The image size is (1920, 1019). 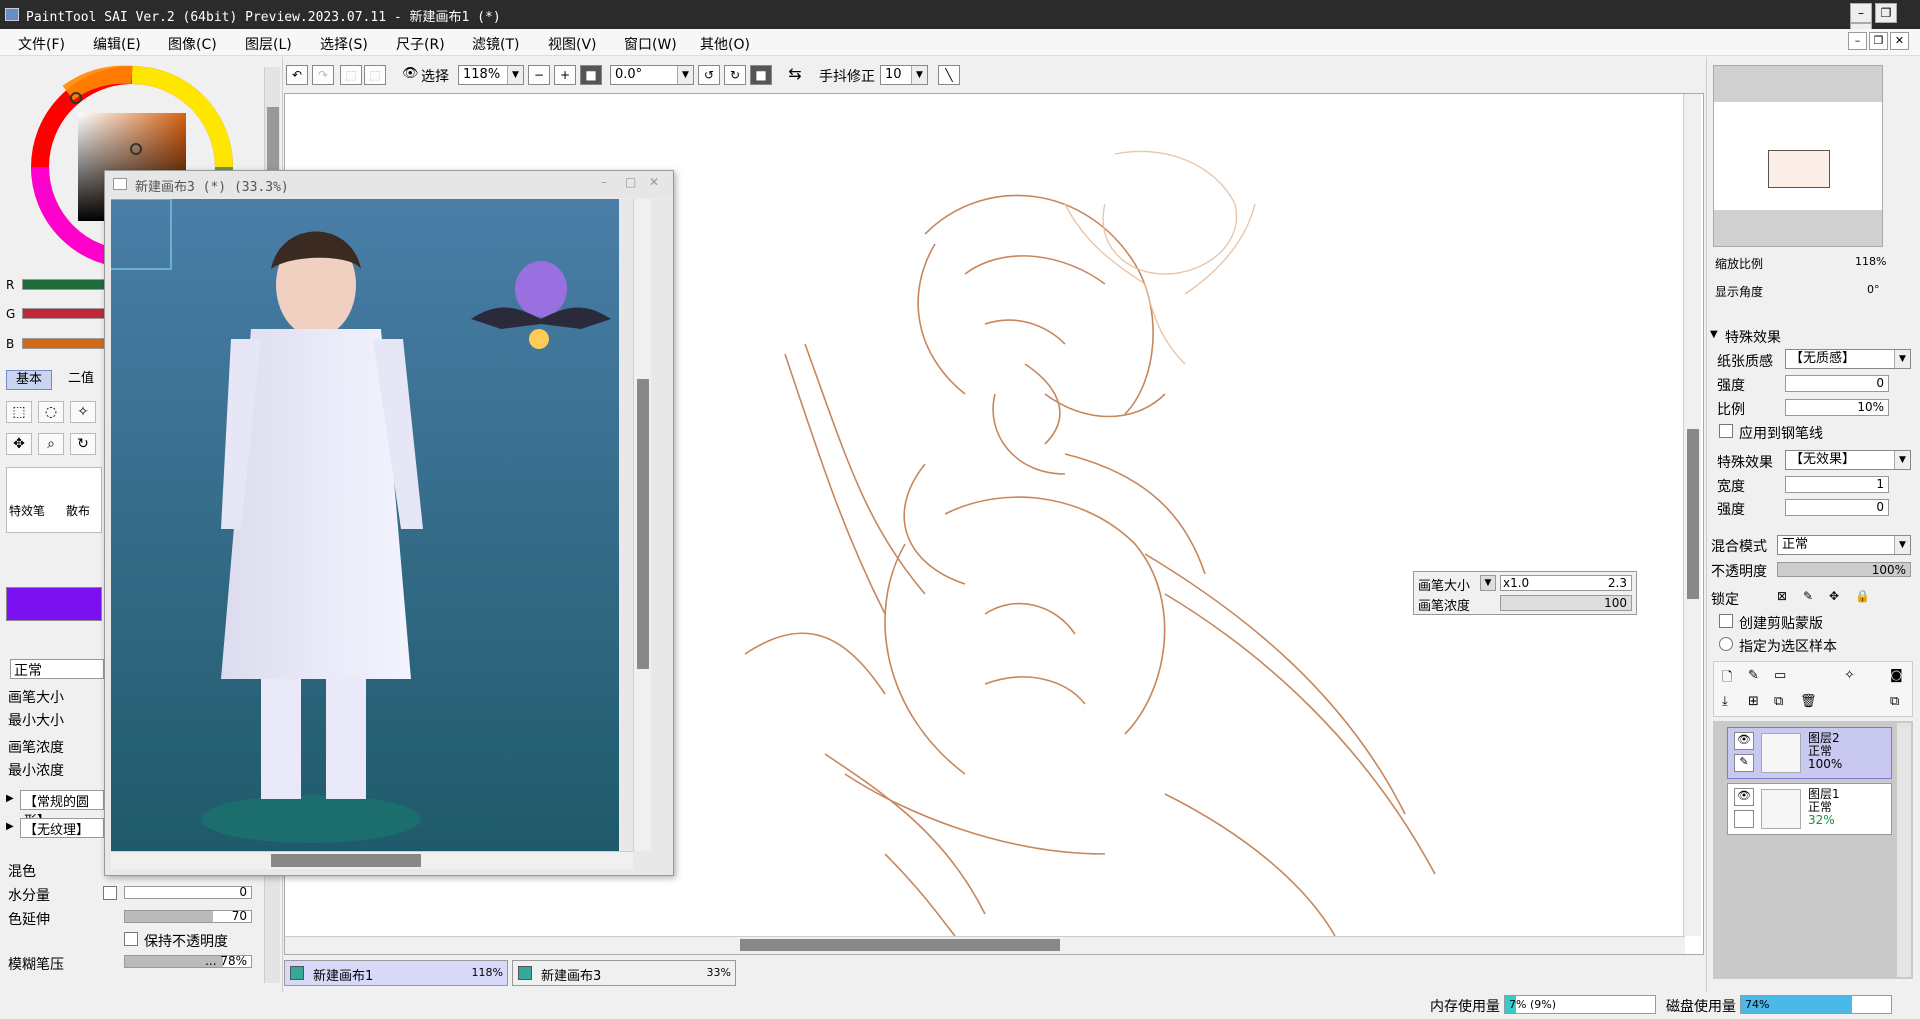 I want to click on lasso-tool-icon: ◌, so click(x=51, y=412).